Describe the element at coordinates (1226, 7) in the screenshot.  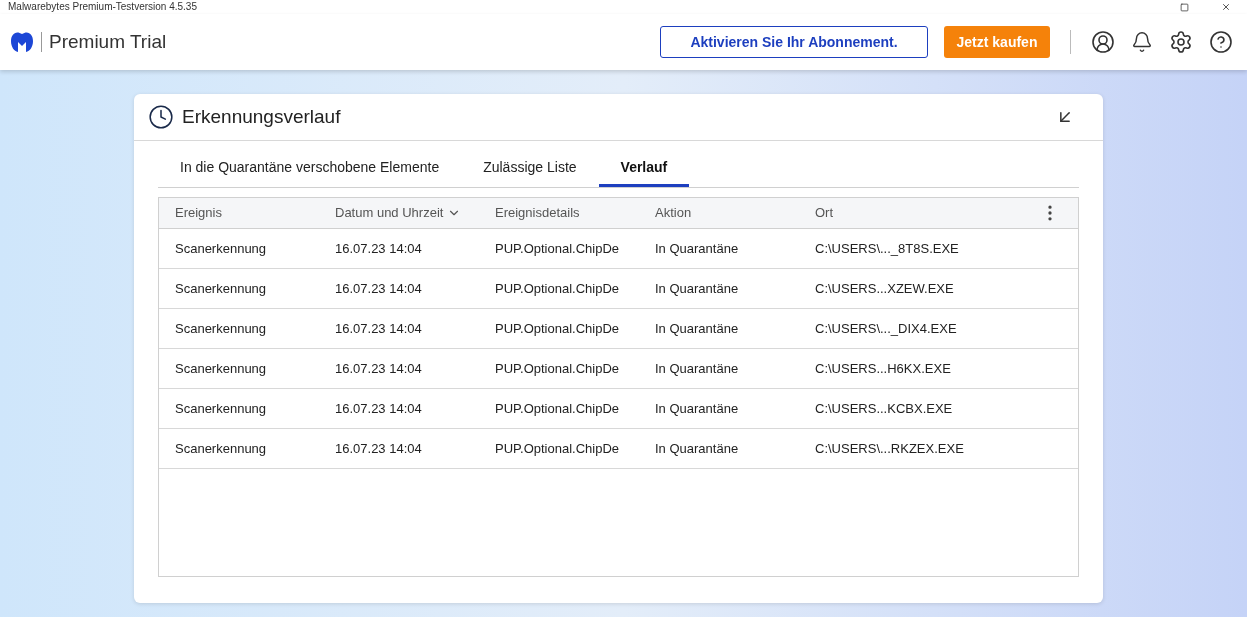
I see `close-icon` at that location.